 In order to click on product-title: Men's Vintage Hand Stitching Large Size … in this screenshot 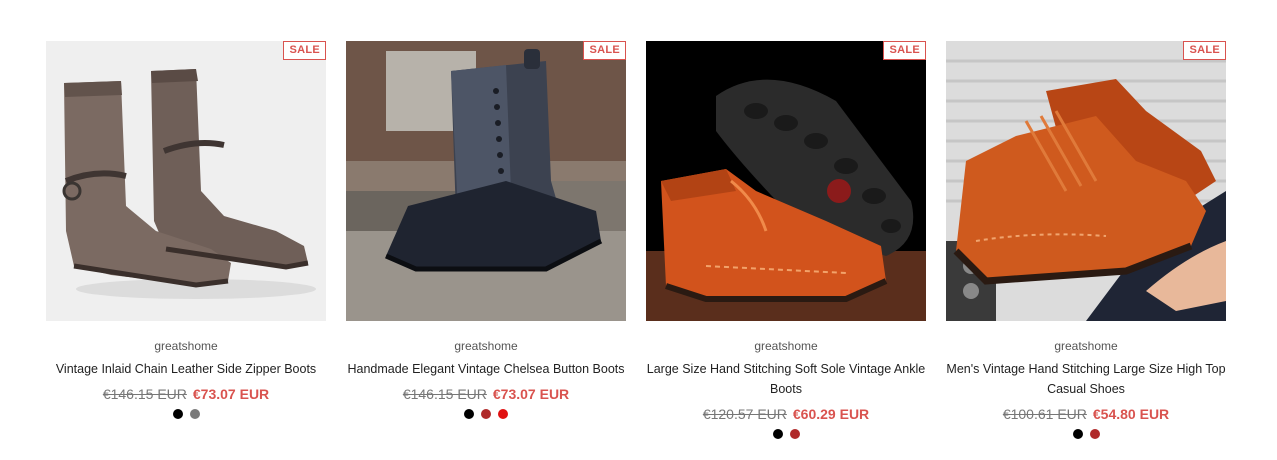, I will do `click(1086, 379)`.